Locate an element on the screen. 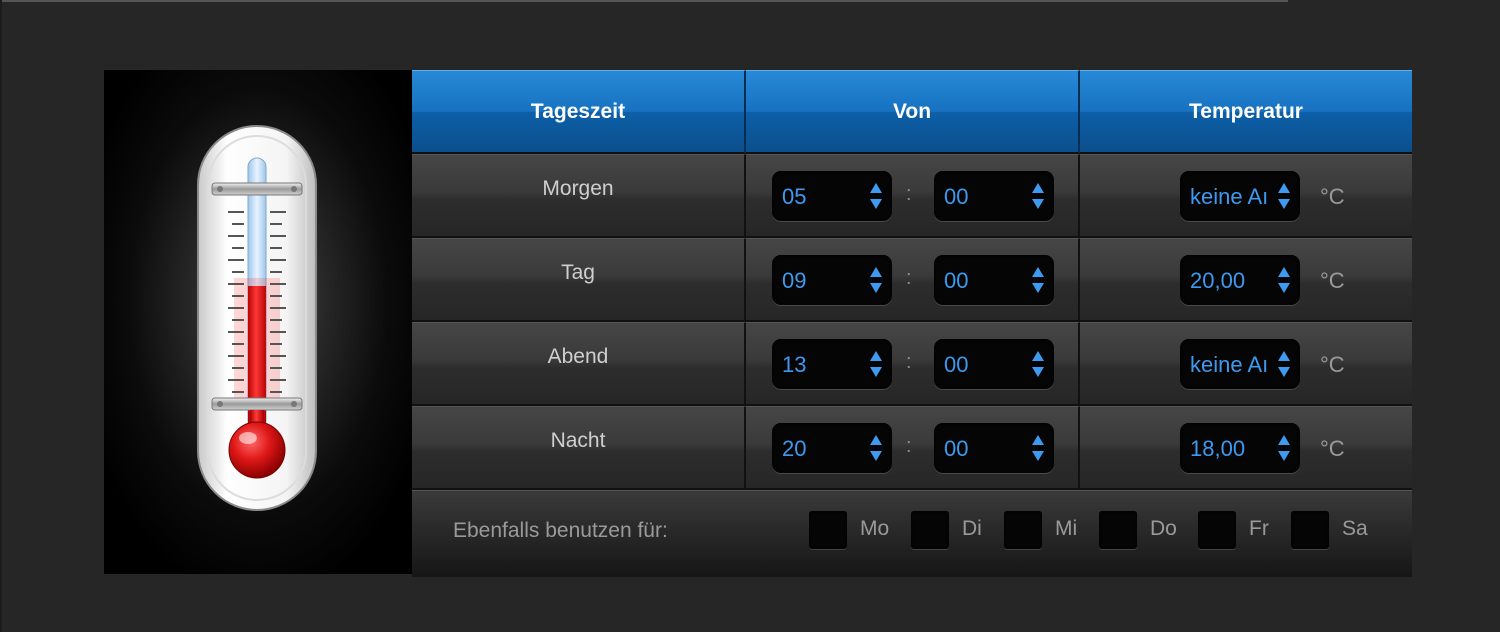 This screenshot has height=632, width=1500. hour-select-abend: 13 is located at coordinates (832, 364).